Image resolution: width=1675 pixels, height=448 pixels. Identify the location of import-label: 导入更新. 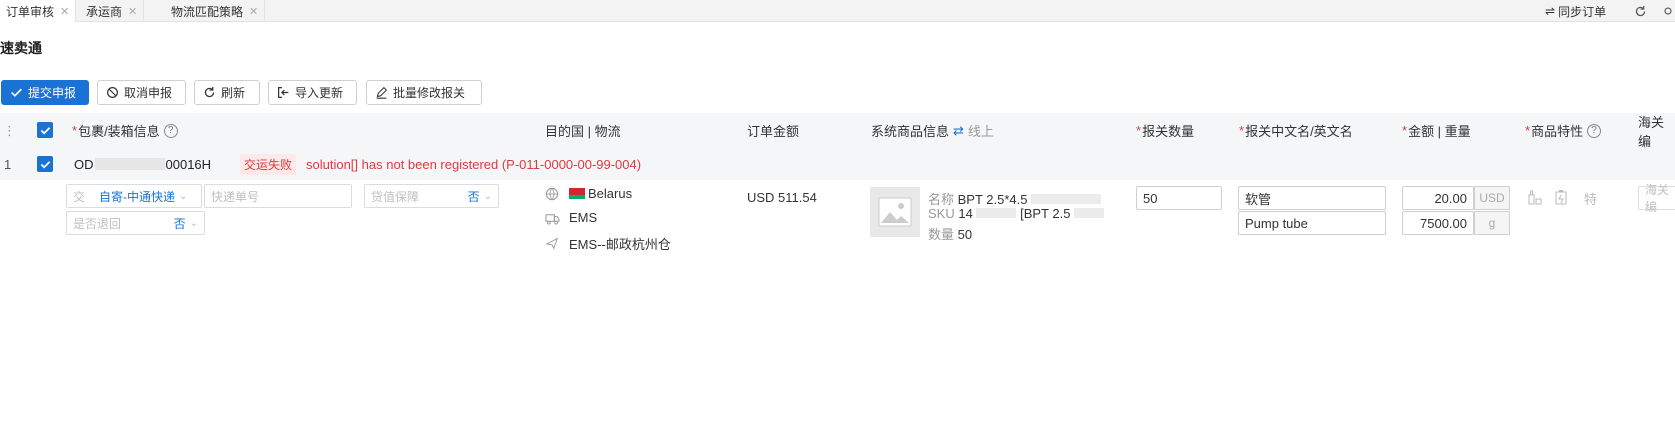
(319, 93).